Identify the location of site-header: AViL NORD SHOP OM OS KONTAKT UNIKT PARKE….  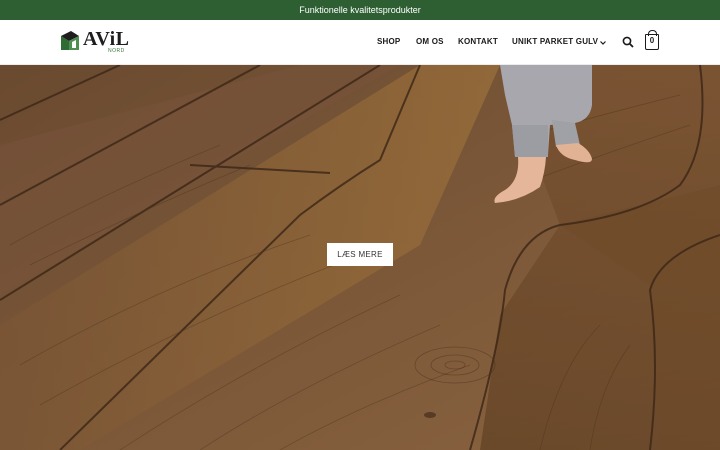
(360, 42).